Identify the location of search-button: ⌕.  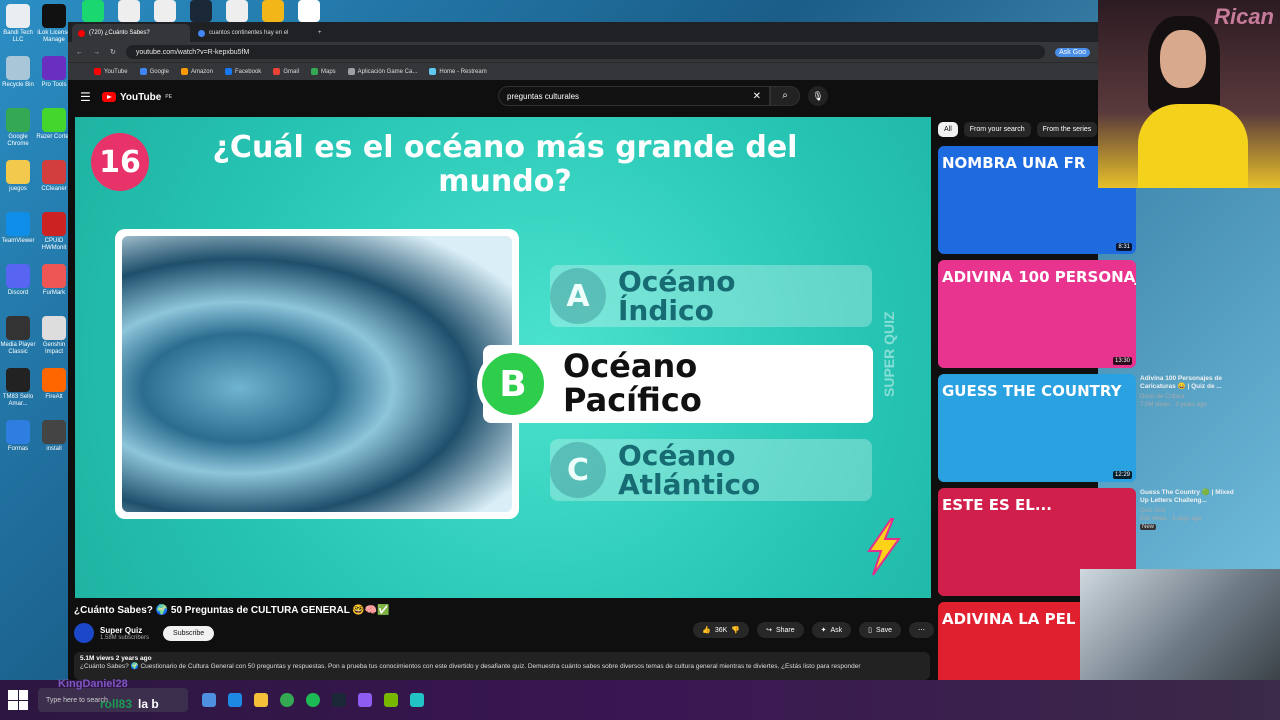
(785, 96).